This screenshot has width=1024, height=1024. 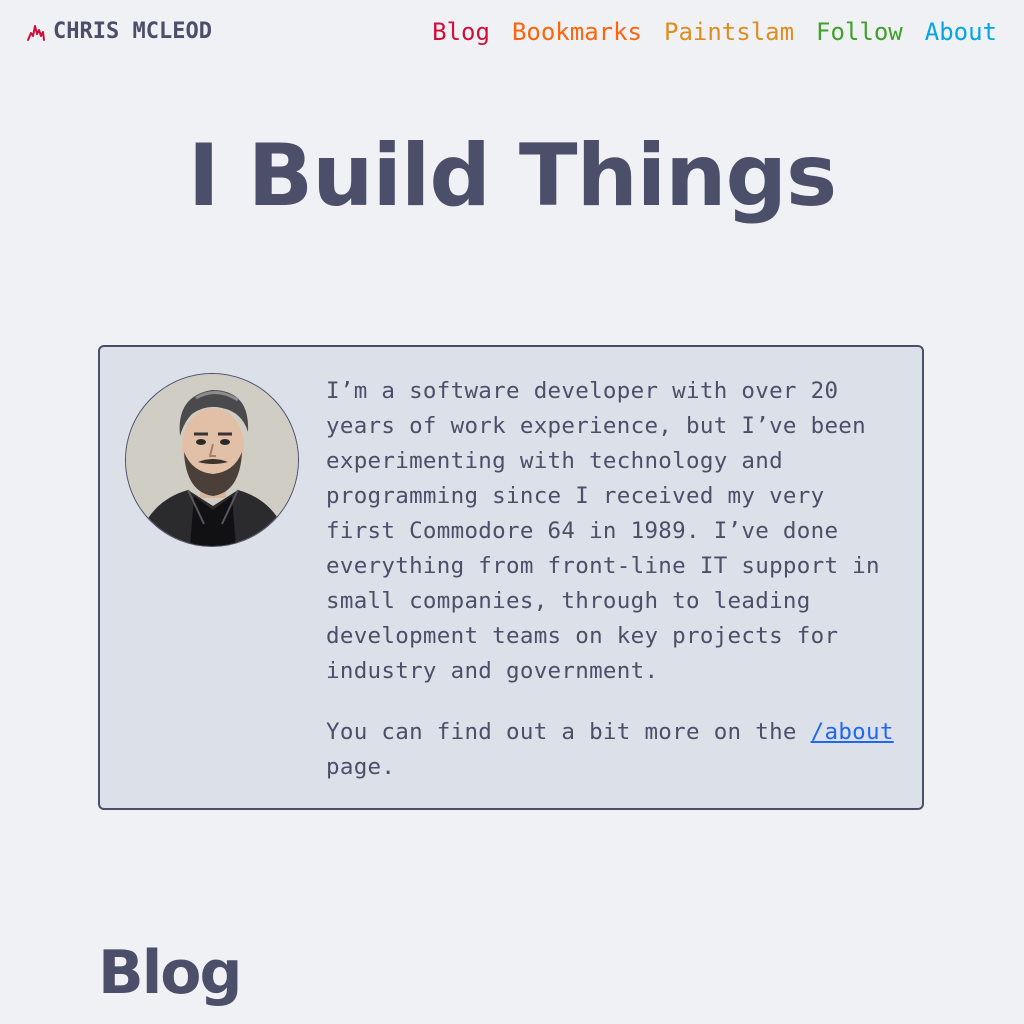 I want to click on site-logo: CHRIS MCLEOD, so click(x=119, y=31).